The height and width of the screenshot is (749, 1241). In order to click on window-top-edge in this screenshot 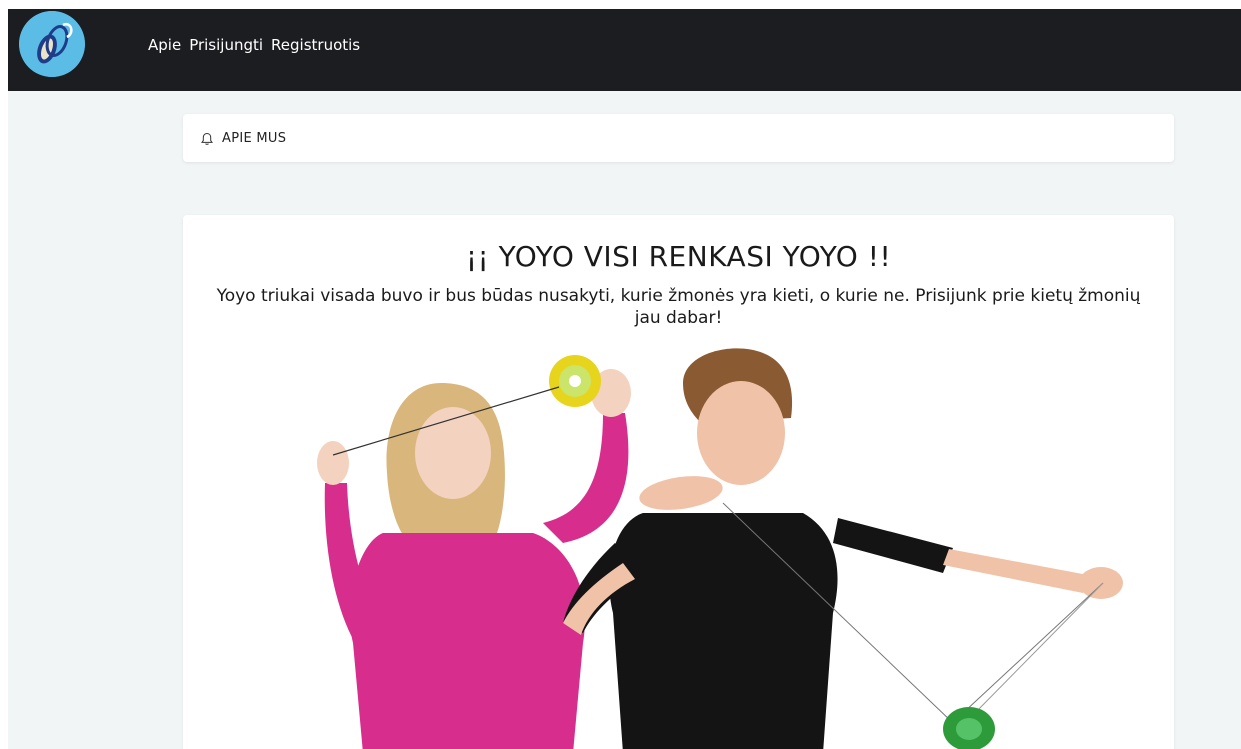, I will do `click(620, 4)`.